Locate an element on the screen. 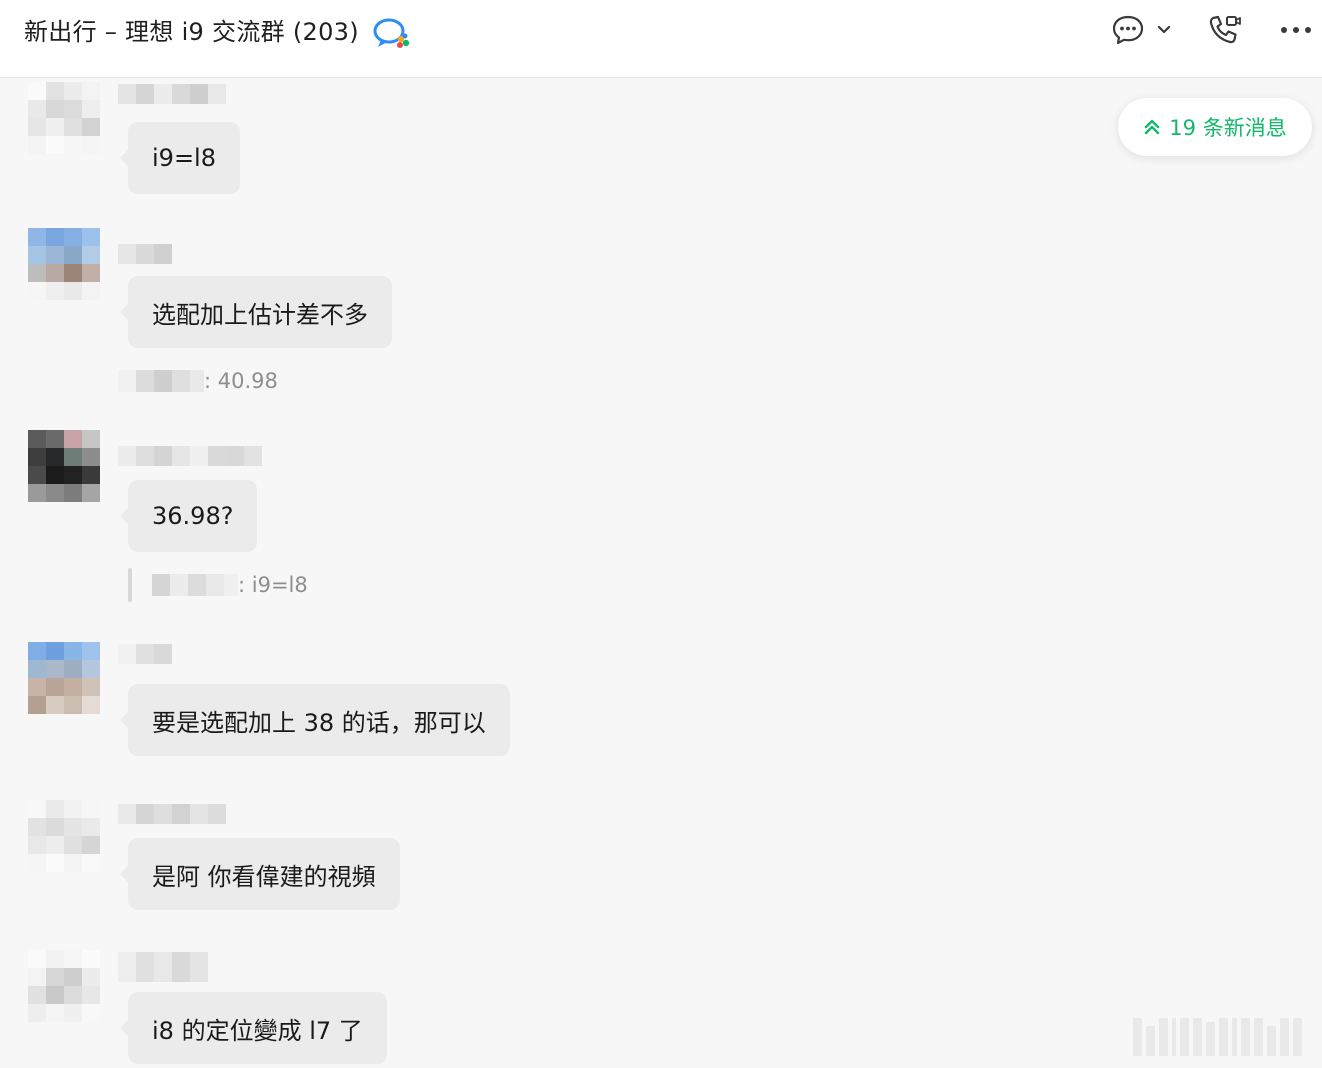 This screenshot has width=1322, height=1068. message-bubble: 36.98? is located at coordinates (188, 516).